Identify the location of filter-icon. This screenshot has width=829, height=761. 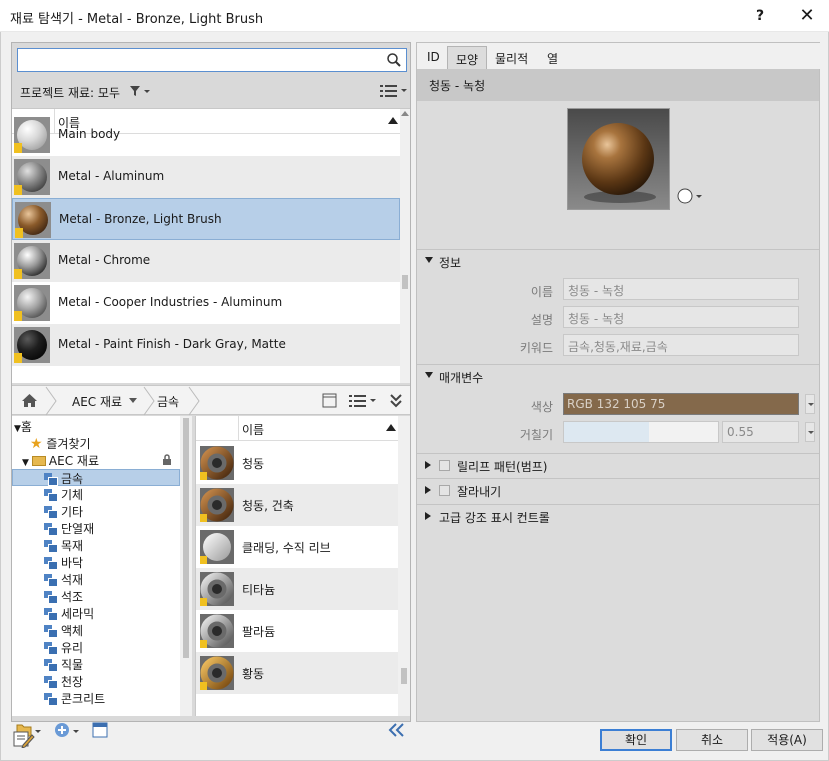
(140, 91).